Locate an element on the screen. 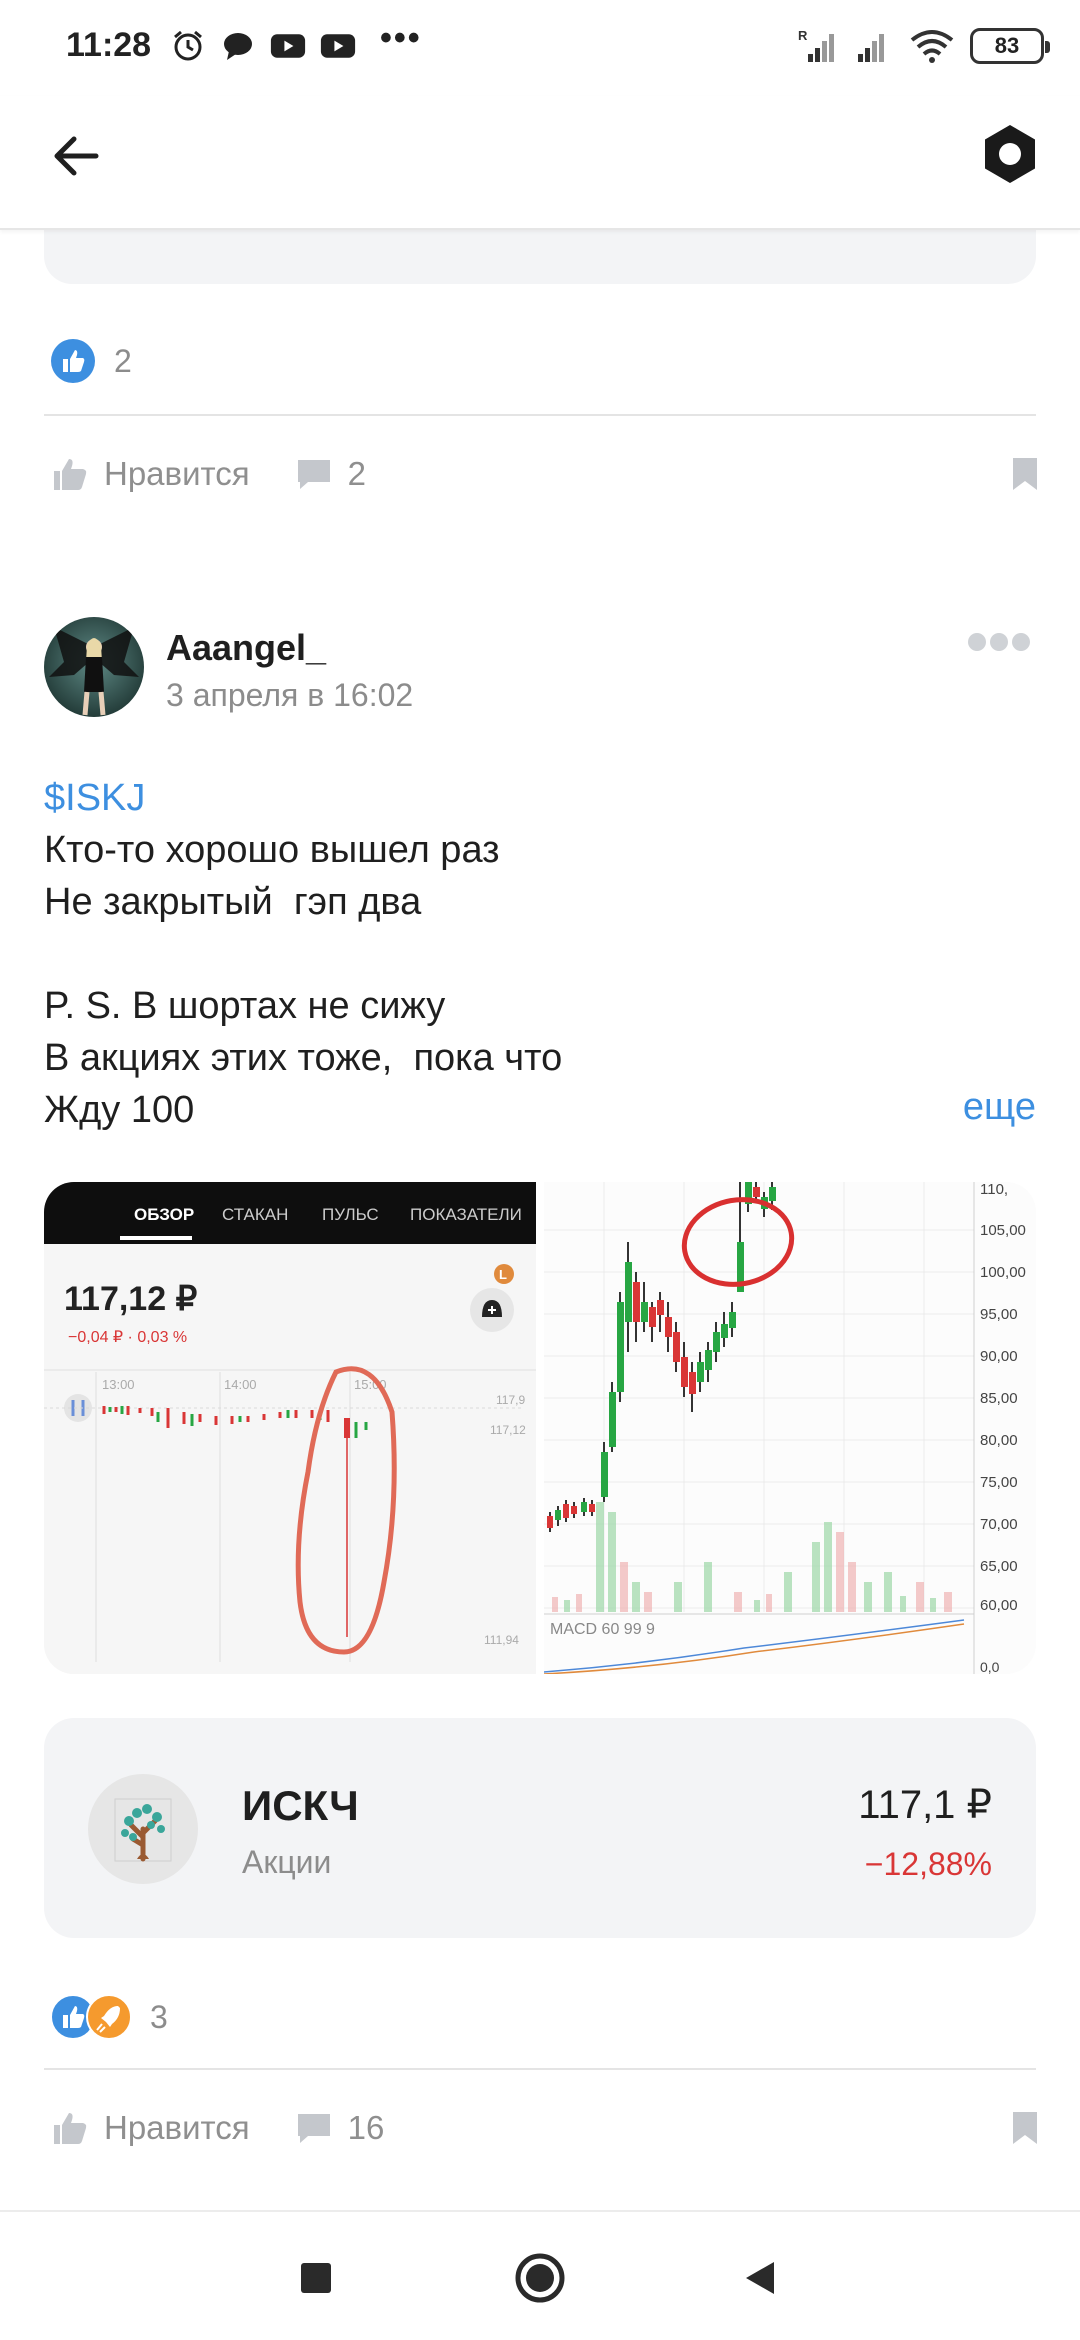  more-notifications-icon: ••• is located at coordinates (401, 37).